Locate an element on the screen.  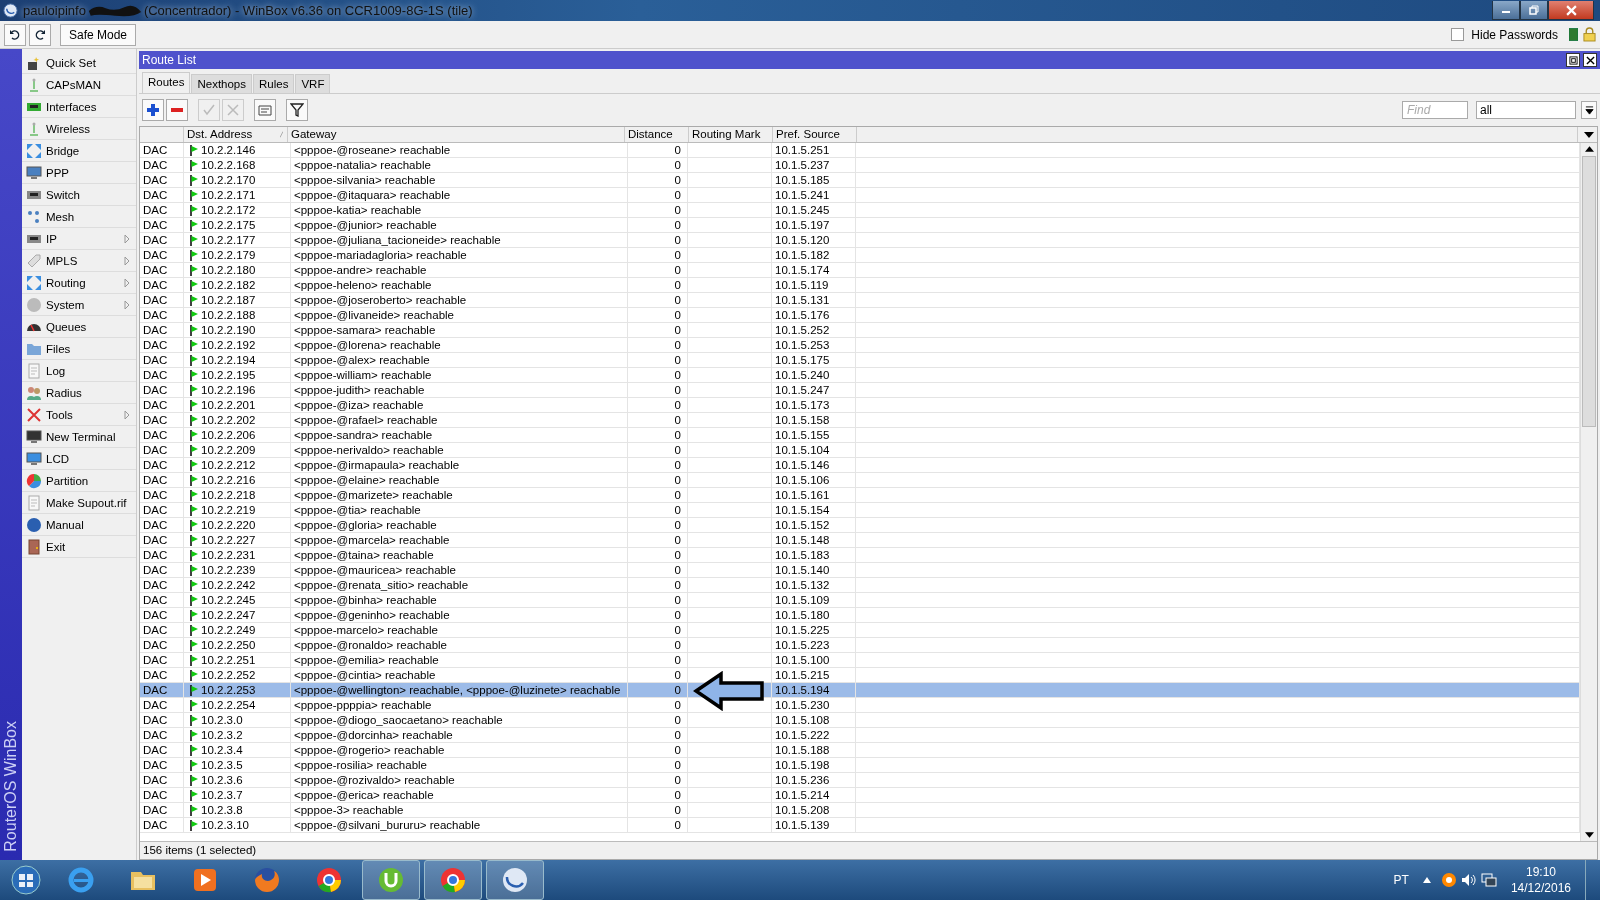
table-row: DAC 10.2.2.187 <pppoe-@joseroberto> reachable 0 10.1.5.131 is located at coordinates (860, 300).